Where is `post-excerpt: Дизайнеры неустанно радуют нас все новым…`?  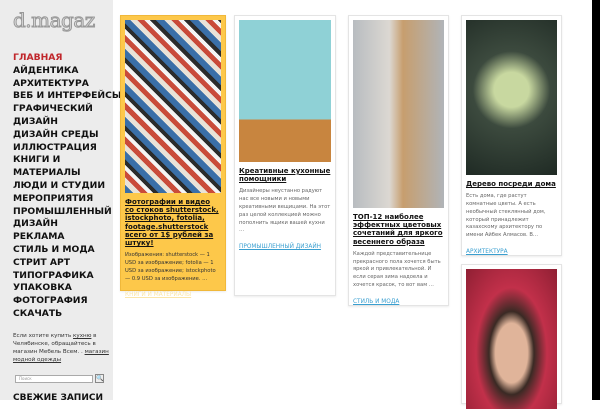 post-excerpt: Дизайнеры неустанно радуют нас все новым… is located at coordinates (285, 211).